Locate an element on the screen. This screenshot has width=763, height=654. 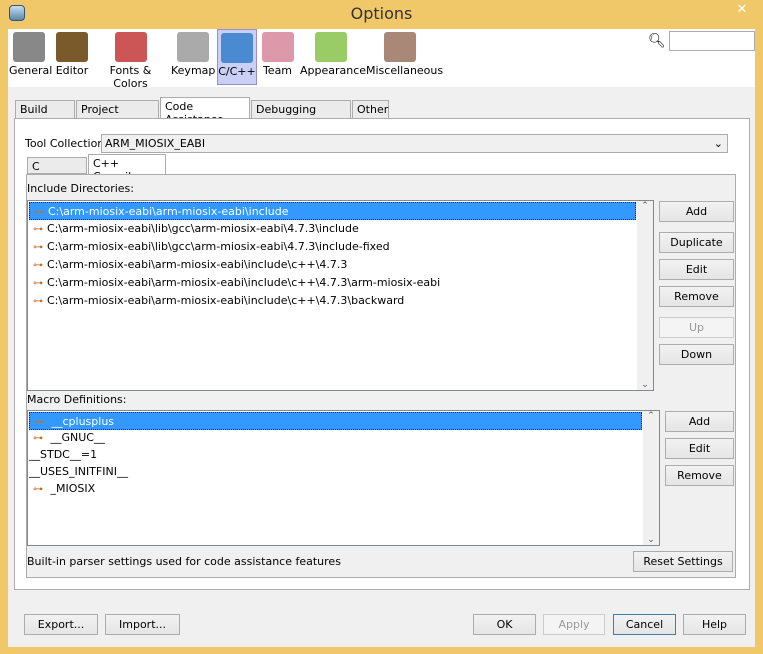
toolbar-label: Miscellaneous is located at coordinates (405, 70).